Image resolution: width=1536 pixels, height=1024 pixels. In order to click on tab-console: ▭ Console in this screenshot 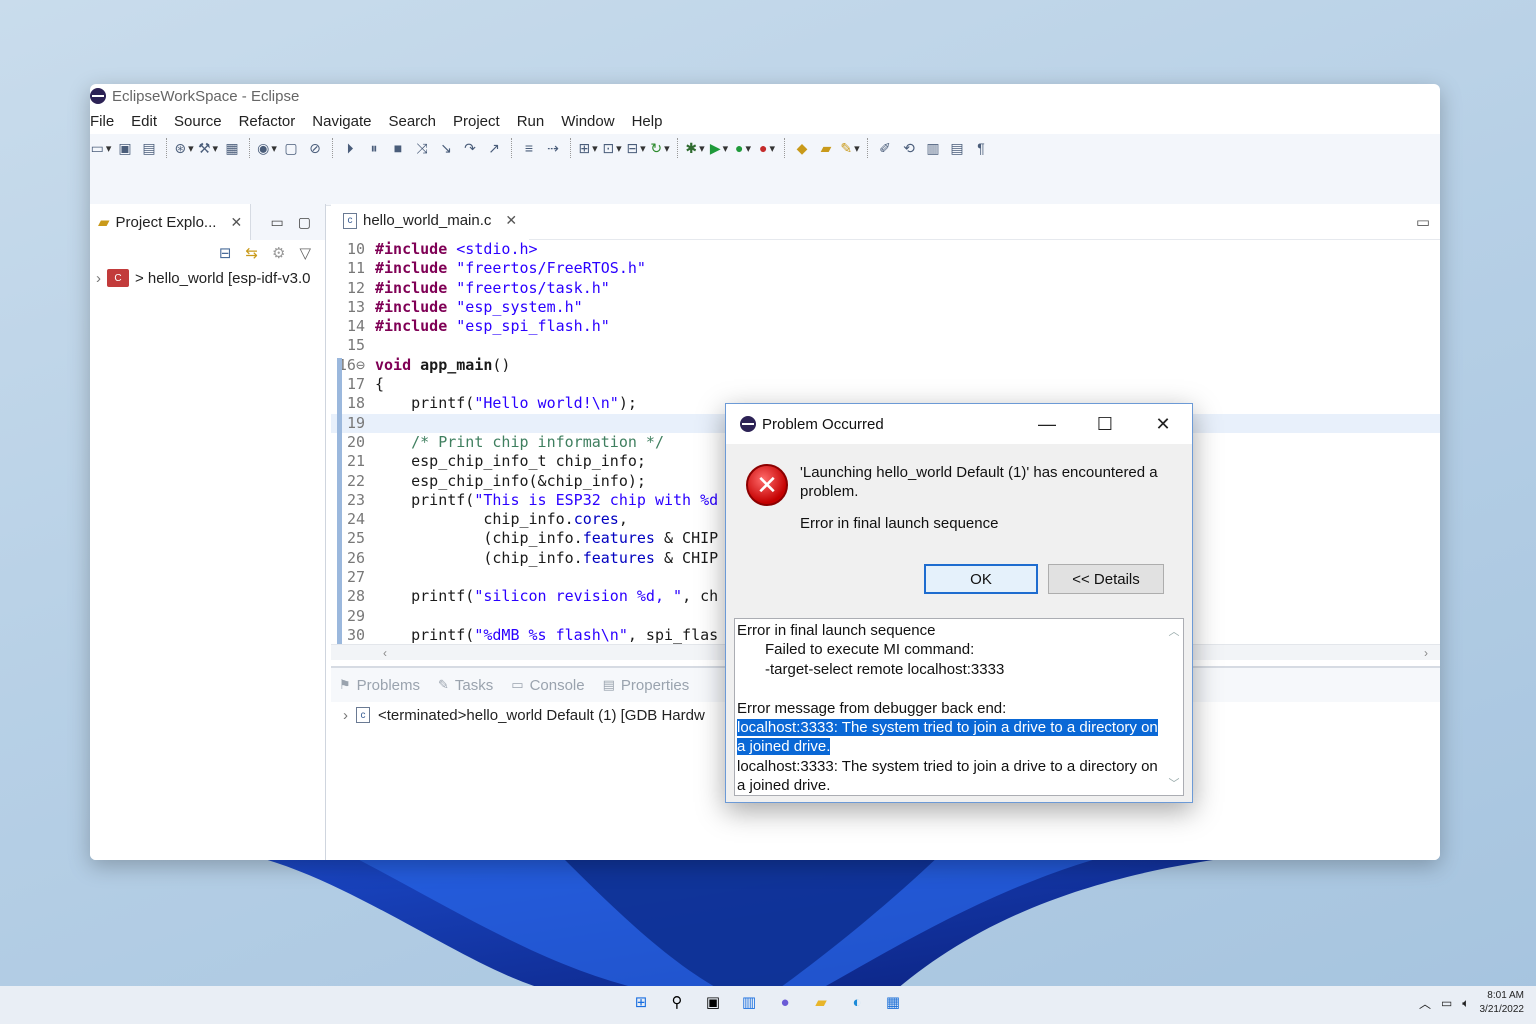, I will do `click(547, 685)`.